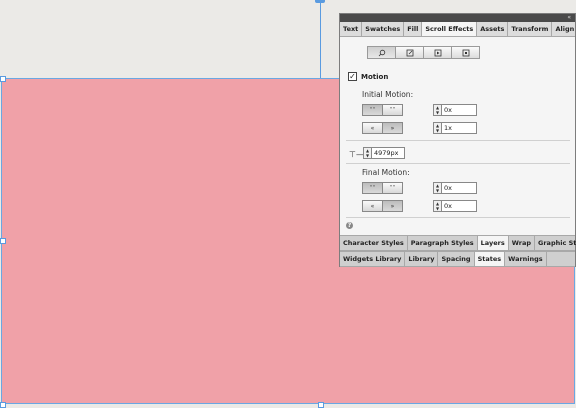 The height and width of the screenshot is (408, 576). What do you see at coordinates (438, 52) in the screenshot?
I see `slideshow-icon` at bounding box center [438, 52].